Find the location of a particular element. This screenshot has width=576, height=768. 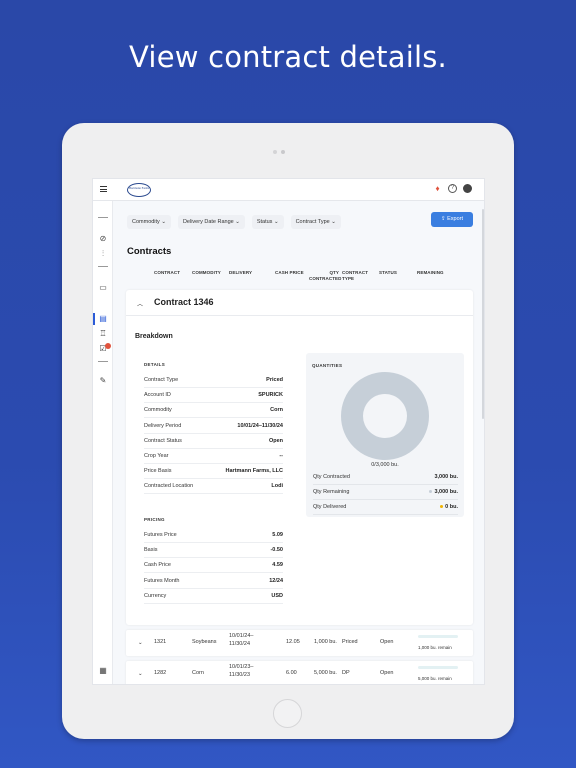

avatar-icon is located at coordinates (467, 188).